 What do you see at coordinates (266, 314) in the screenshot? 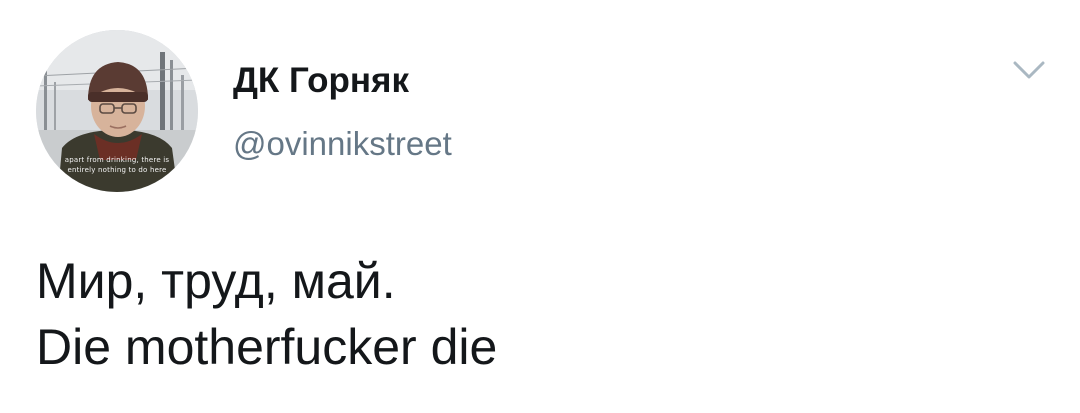
I see `tweet-text: Мир, труд, май. Die motherfucker die` at bounding box center [266, 314].